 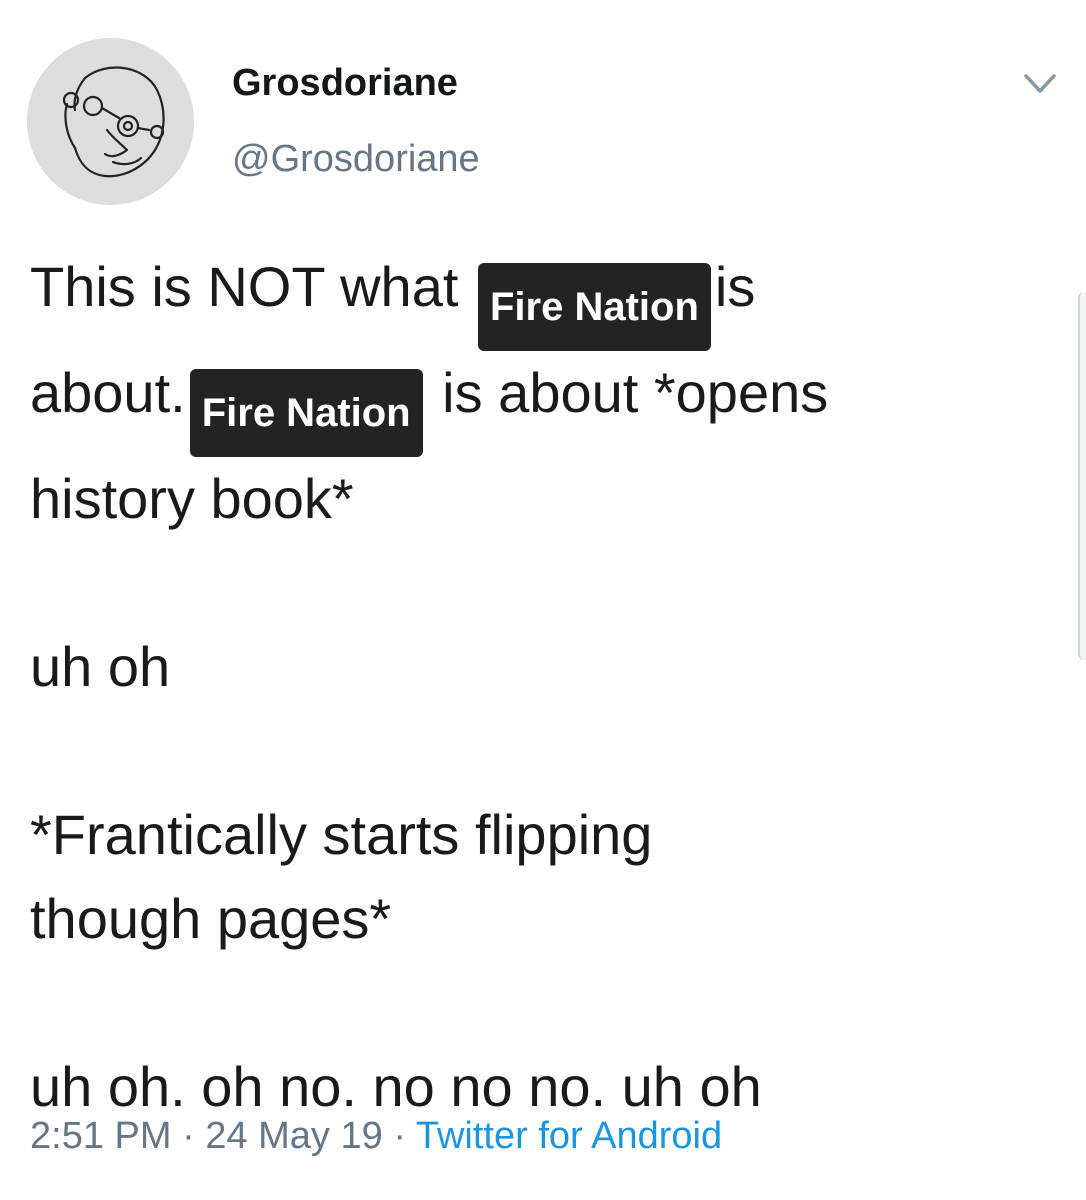 I want to click on tweet-text-segment: is about *opens, so click(x=635, y=392).